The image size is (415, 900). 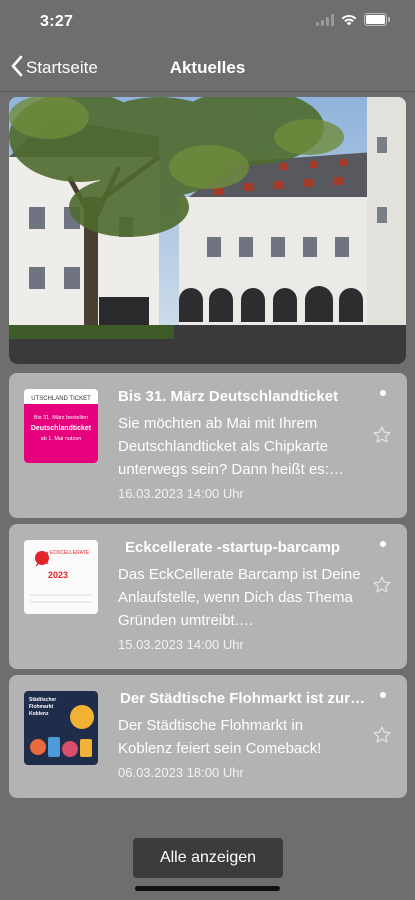 What do you see at coordinates (207, 22) in the screenshot?
I see `status-bar: 3:27` at bounding box center [207, 22].